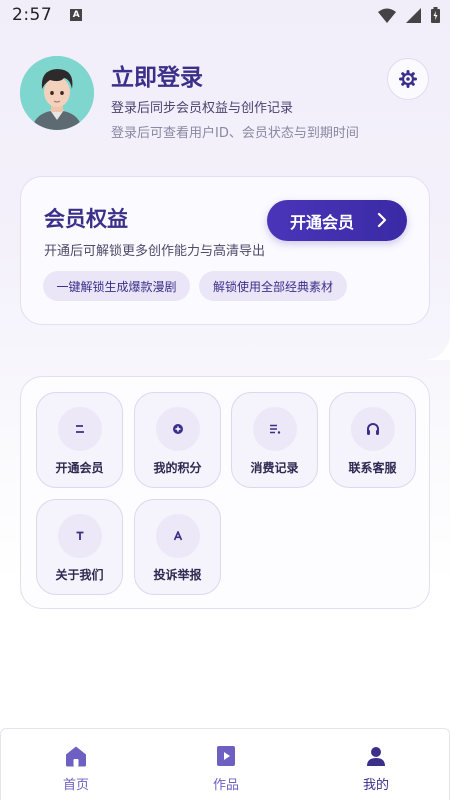  What do you see at coordinates (382, 220) in the screenshot?
I see `chevron-right-icon` at bounding box center [382, 220].